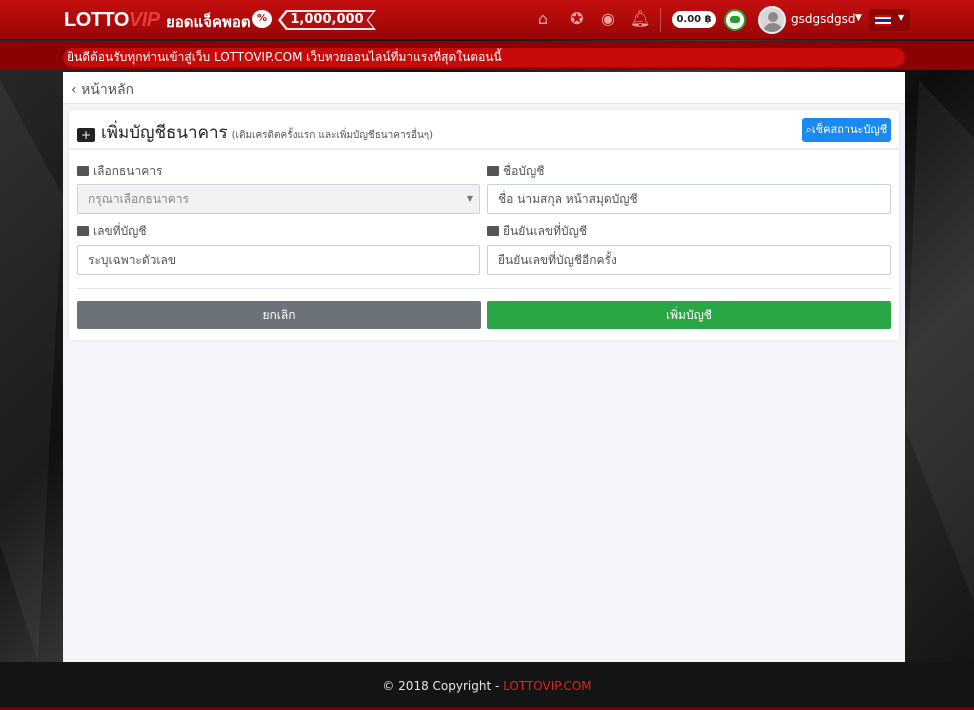 The height and width of the screenshot is (710, 974). Describe the element at coordinates (112, 231) in the screenshot. I see `account-number-label: เลขที่บัญชี` at that location.